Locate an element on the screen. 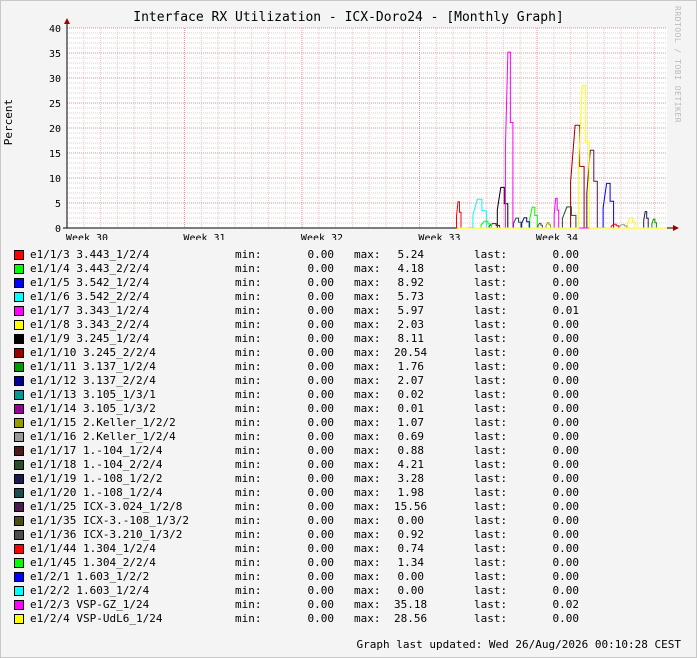 This screenshot has height=658, width=697. legend-series-name: e1/1/3 3.443_1/2/4 is located at coordinates (90, 254).